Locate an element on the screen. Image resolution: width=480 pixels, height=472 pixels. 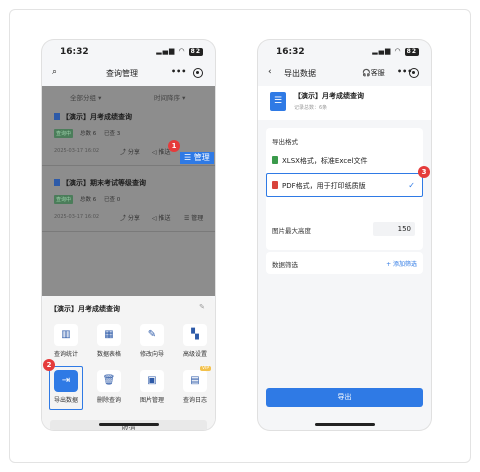
manage-button-highlight: ☰ 管理 is located at coordinates (197, 158).